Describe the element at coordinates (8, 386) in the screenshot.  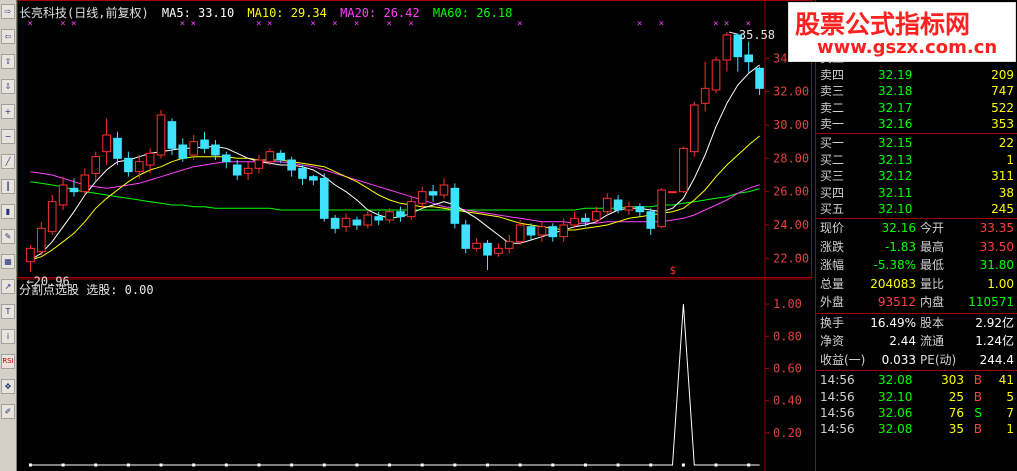
I see `move-icon: ✥` at that location.